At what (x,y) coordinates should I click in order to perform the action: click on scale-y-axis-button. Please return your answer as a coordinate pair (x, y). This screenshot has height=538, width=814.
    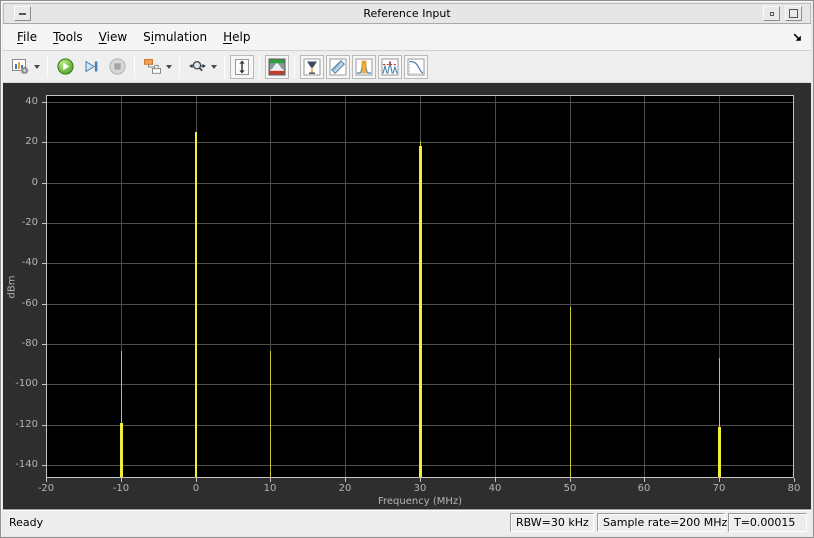
    Looking at the image, I should click on (242, 66).